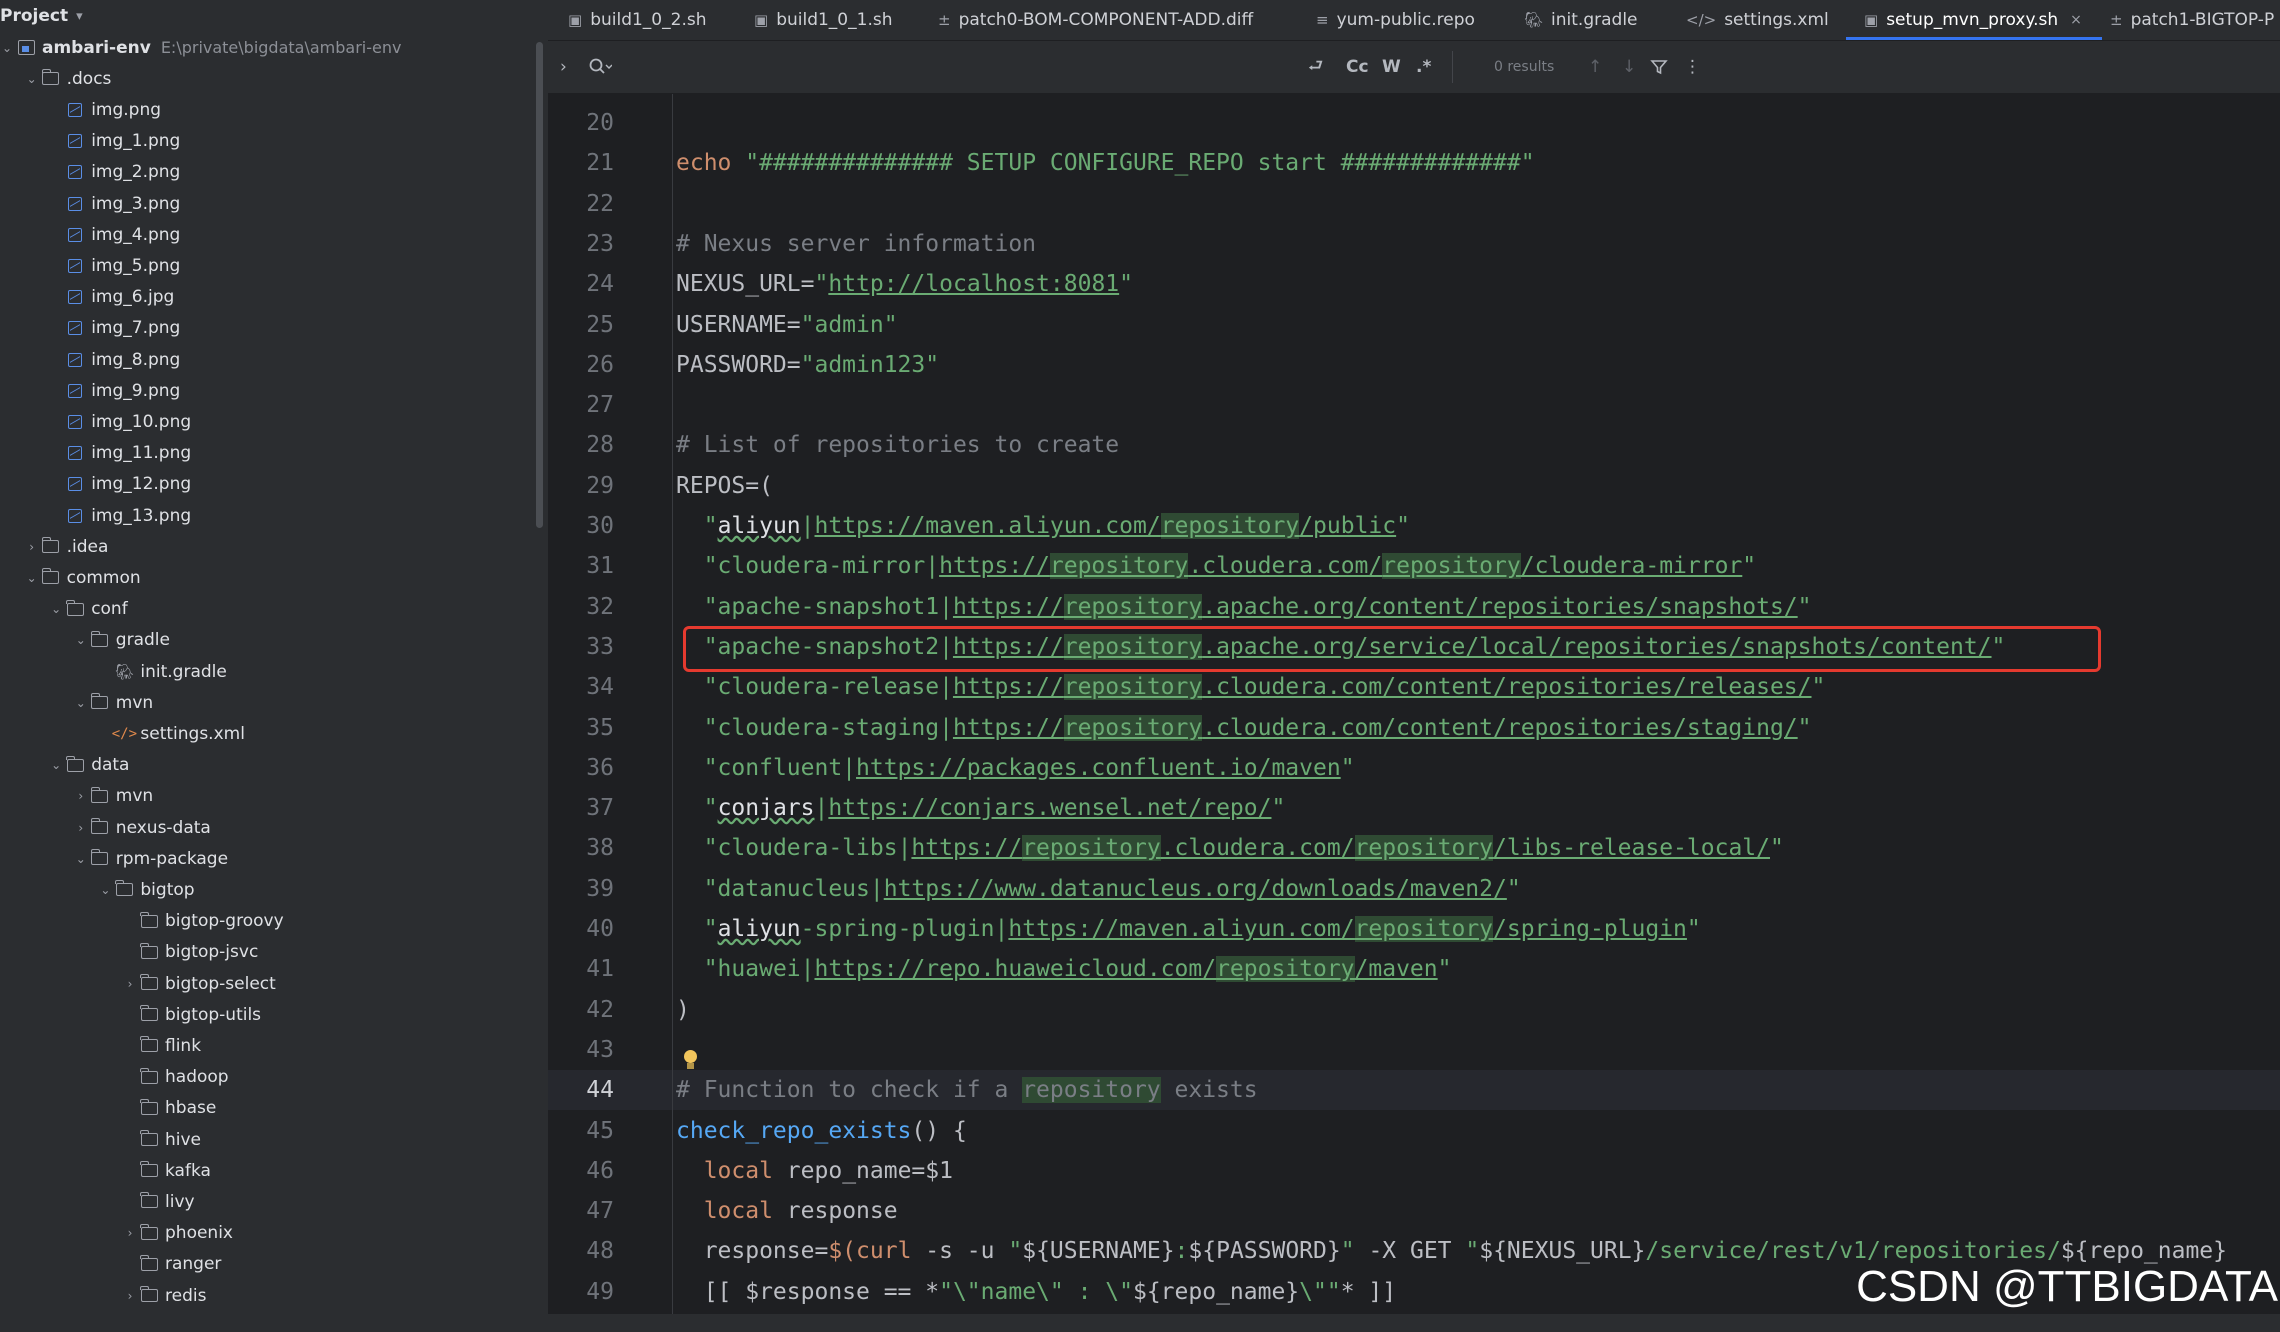  What do you see at coordinates (274, 203) in the screenshot?
I see `tree-item: img_3.png` at bounding box center [274, 203].